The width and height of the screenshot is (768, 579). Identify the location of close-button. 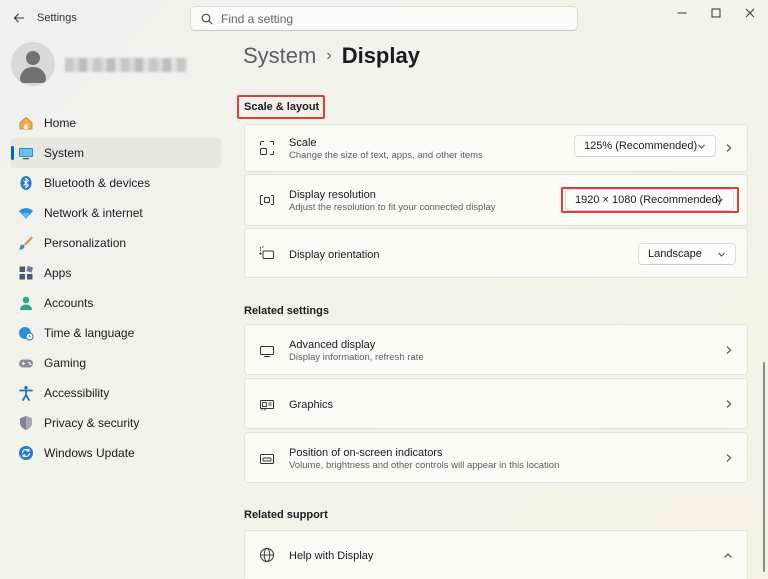
(750, 13).